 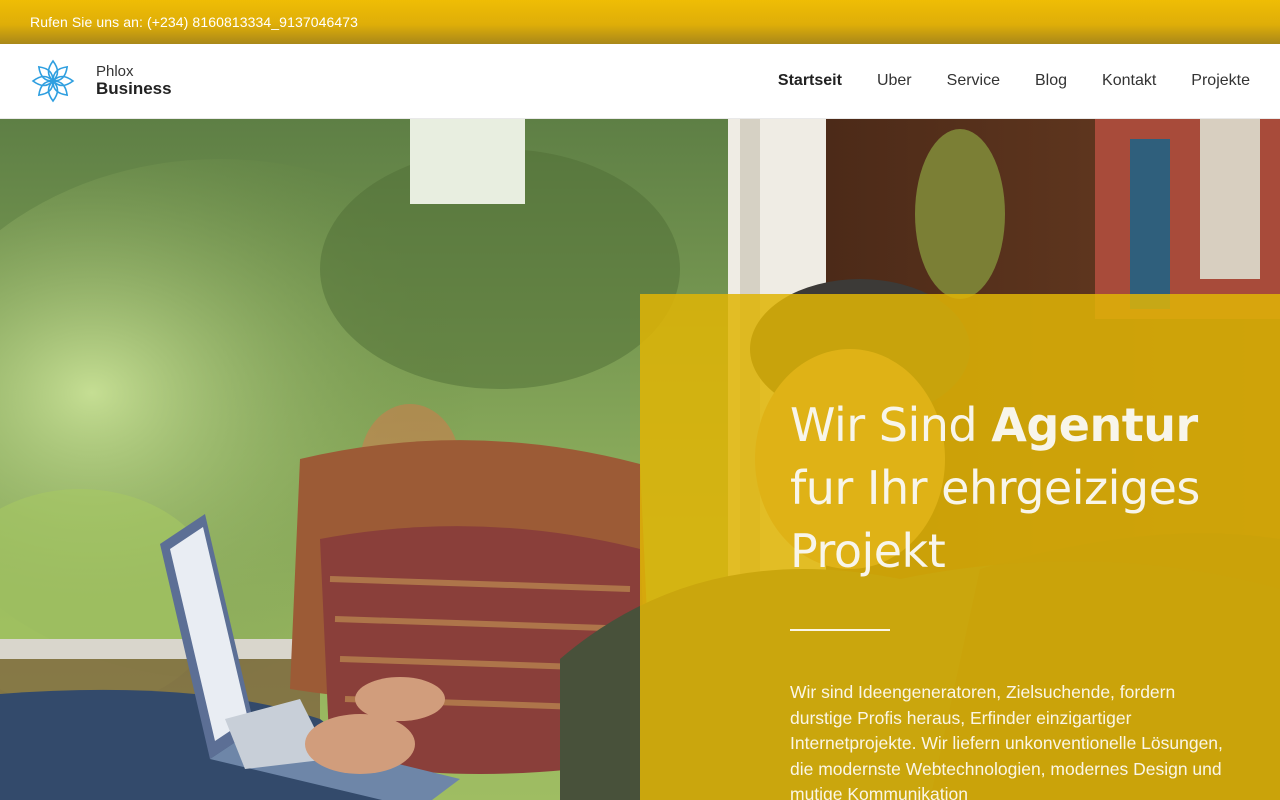 What do you see at coordinates (995, 488) in the screenshot?
I see `headline-text-2: fur Ihr ehrgeiziges` at bounding box center [995, 488].